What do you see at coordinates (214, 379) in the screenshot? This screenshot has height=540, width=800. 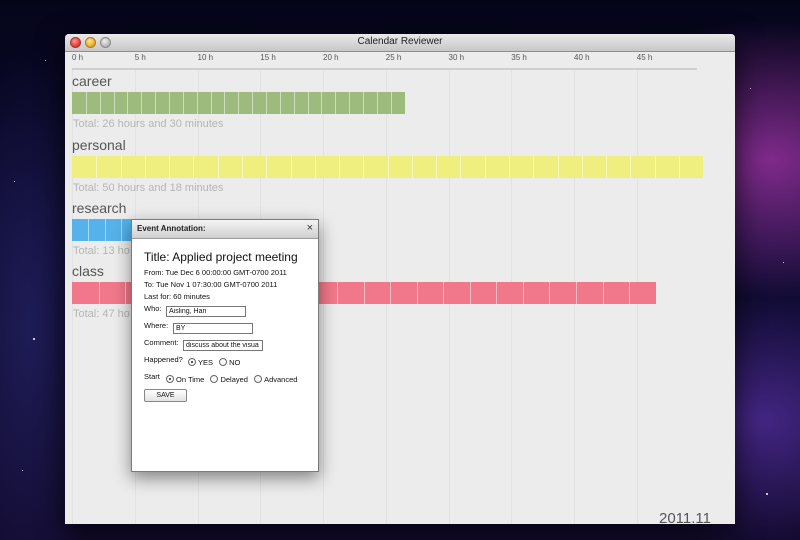 I see `radio-delayed` at bounding box center [214, 379].